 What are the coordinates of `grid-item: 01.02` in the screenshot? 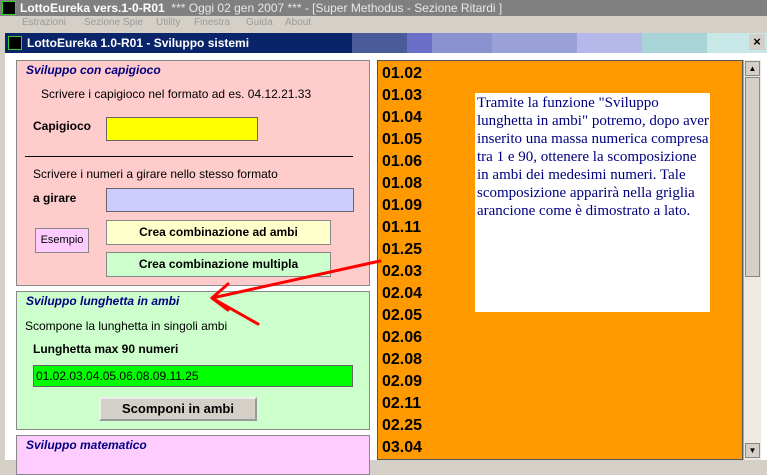 It's located at (402, 73).